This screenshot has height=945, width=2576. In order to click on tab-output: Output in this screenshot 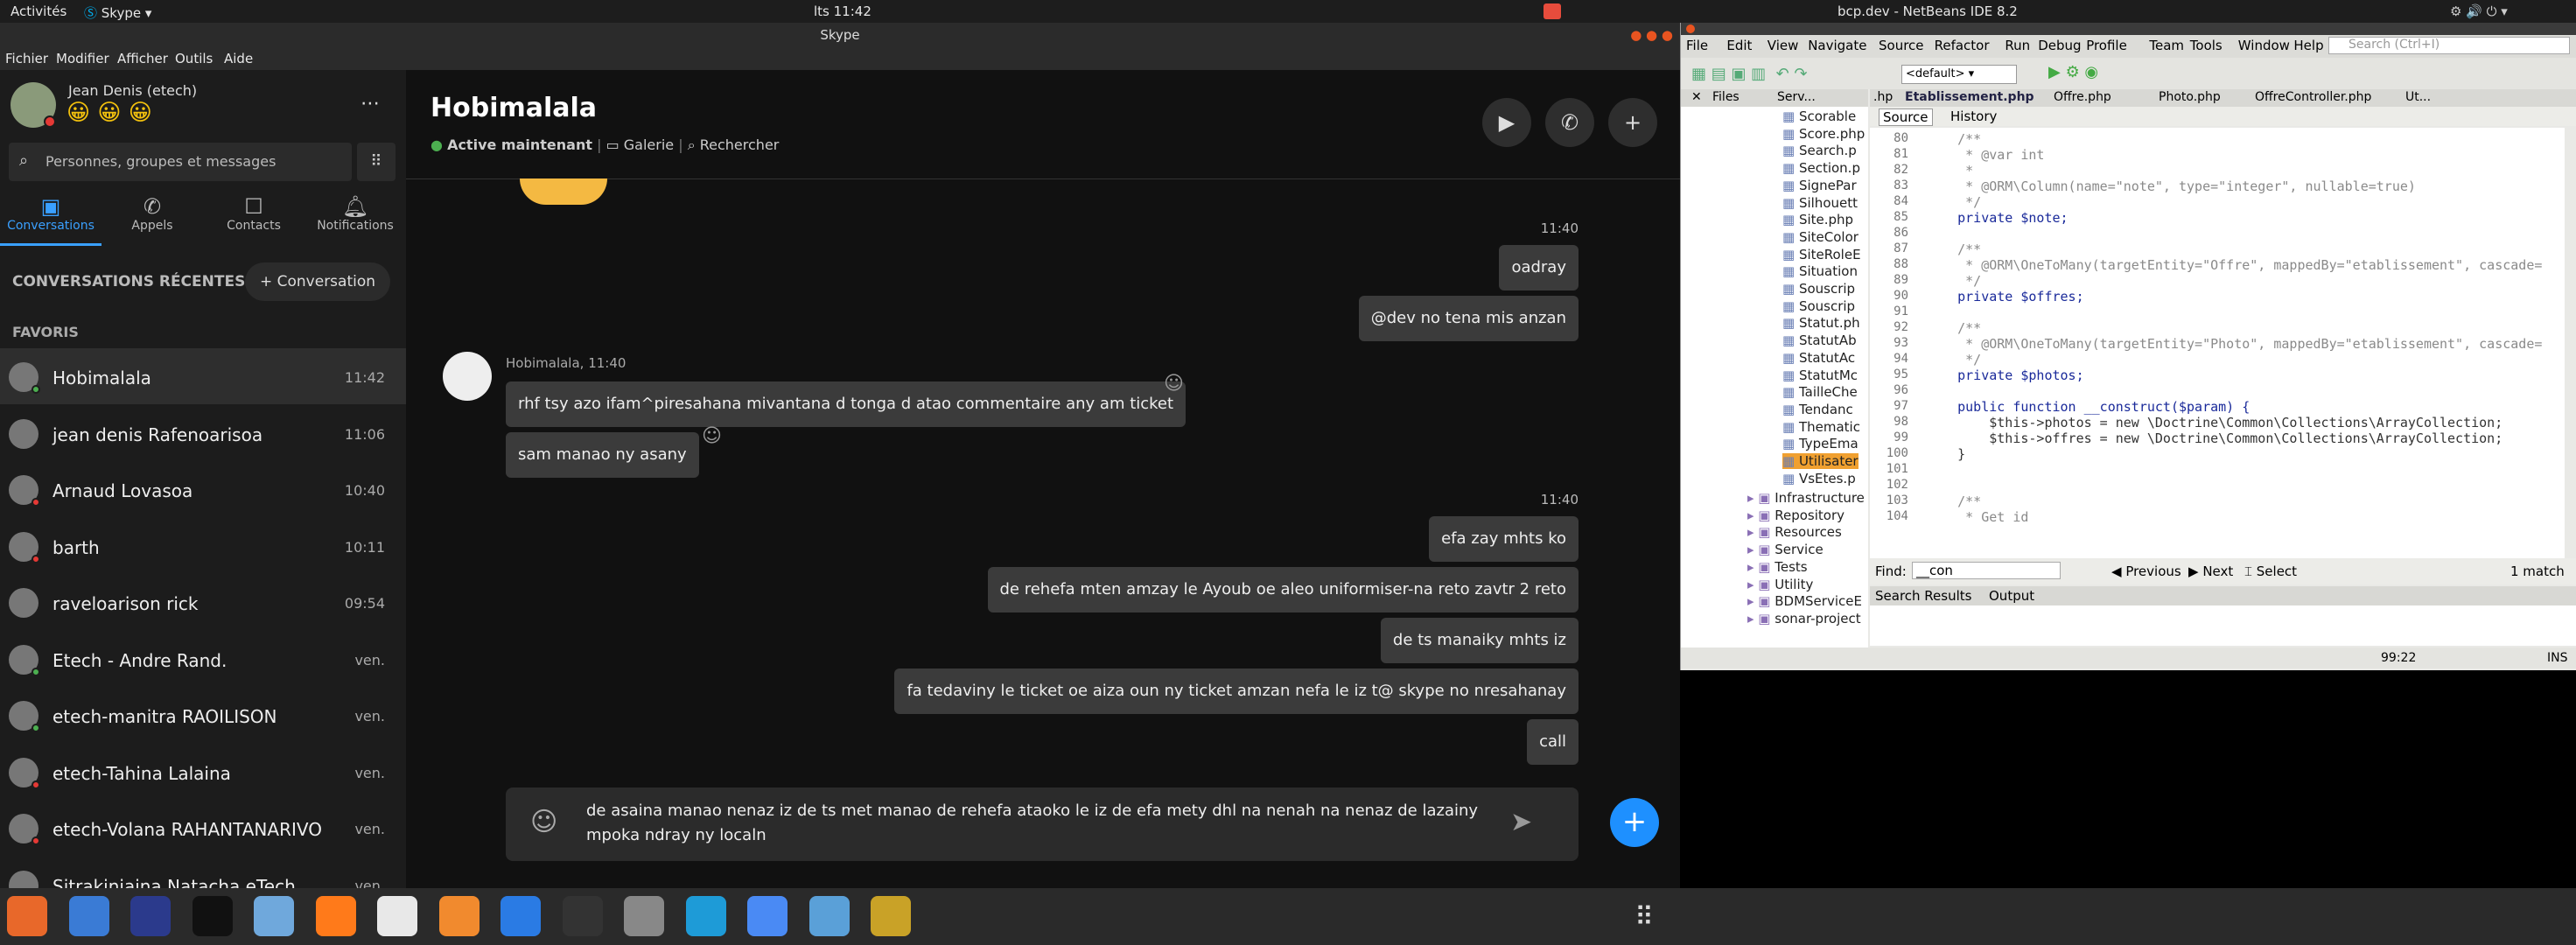, I will do `click(2011, 596)`.